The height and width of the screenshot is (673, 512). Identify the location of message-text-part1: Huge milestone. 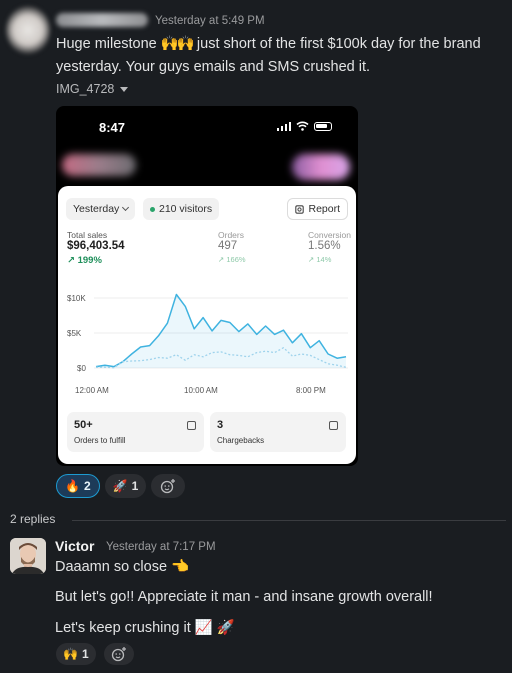
(108, 44).